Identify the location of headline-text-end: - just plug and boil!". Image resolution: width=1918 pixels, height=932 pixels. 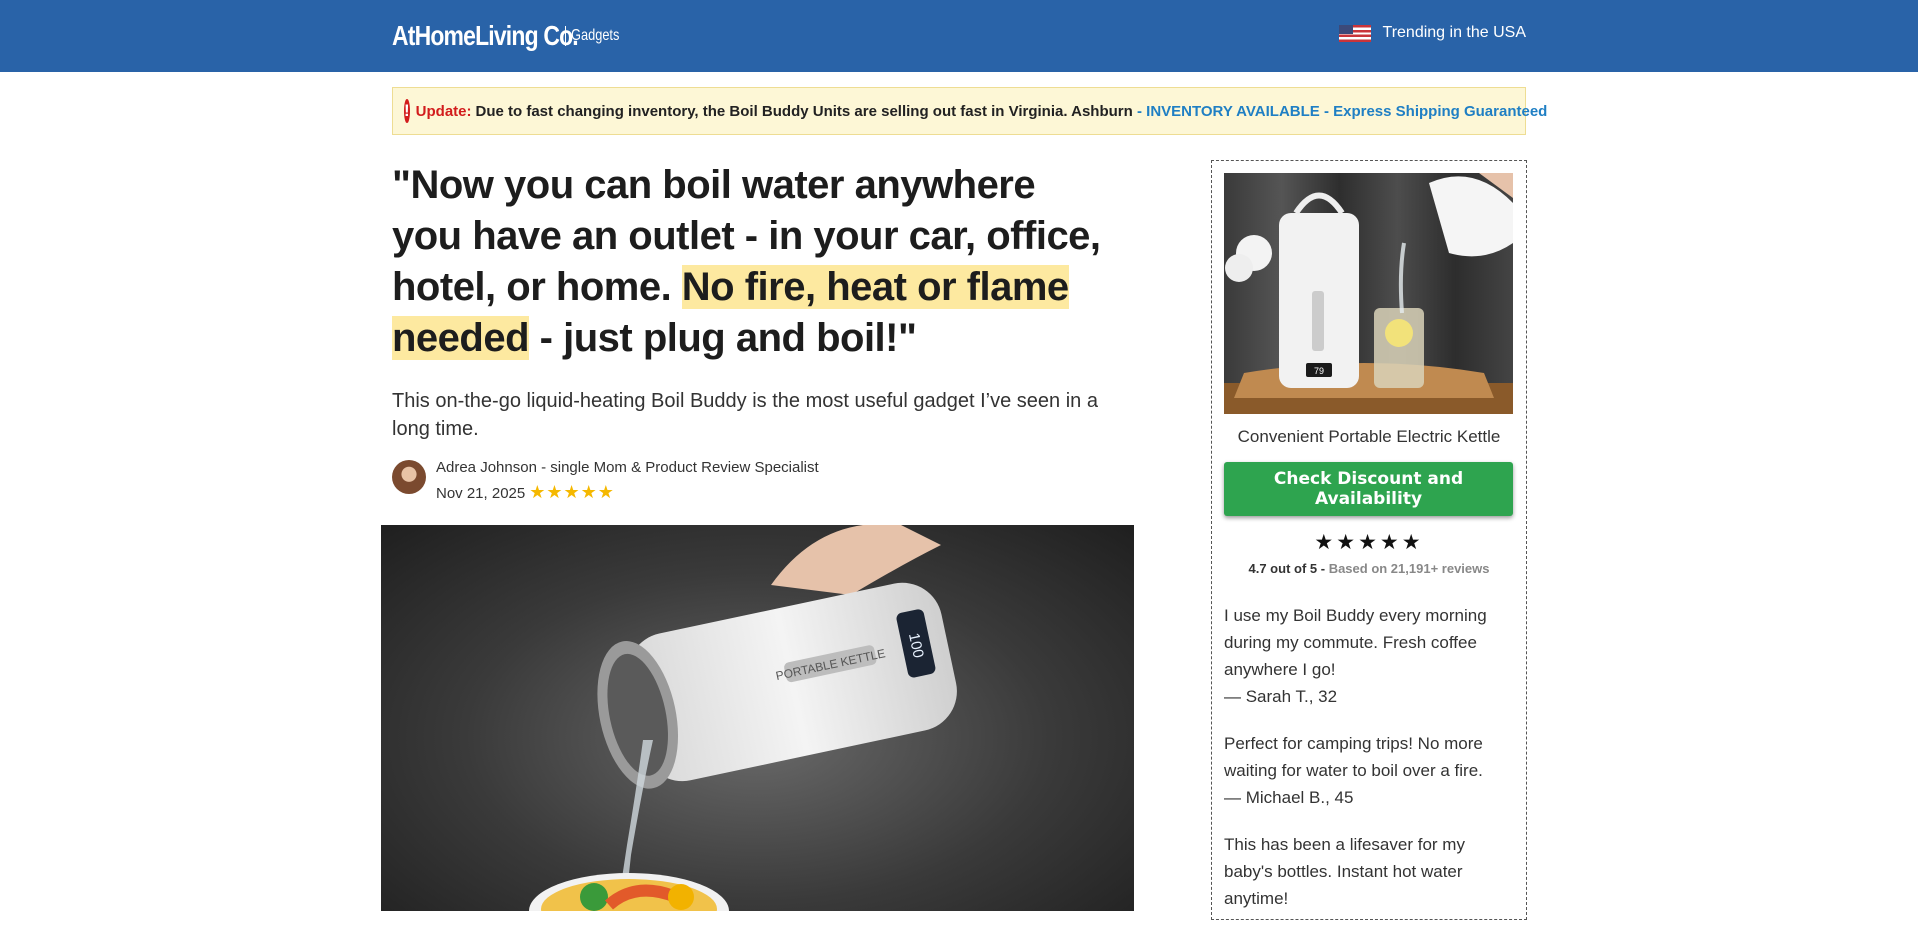
(723, 338).